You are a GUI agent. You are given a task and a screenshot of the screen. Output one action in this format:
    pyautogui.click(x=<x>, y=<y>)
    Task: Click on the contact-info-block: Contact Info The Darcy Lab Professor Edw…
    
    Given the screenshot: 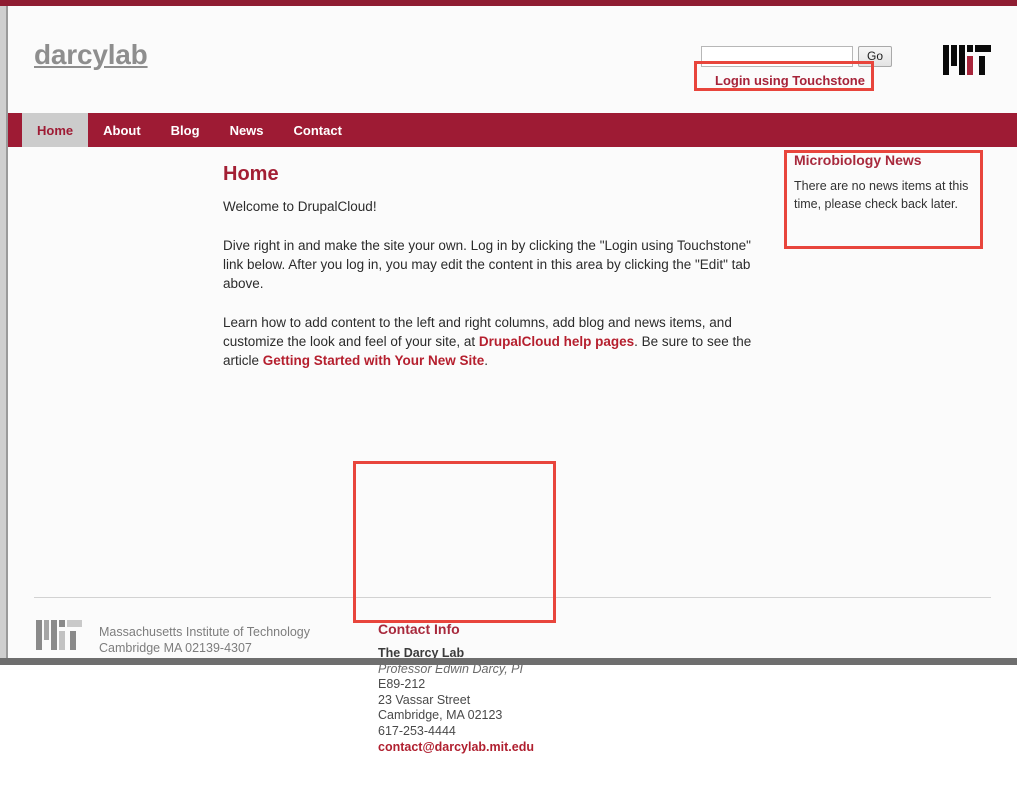 What is the action you would take?
    pyautogui.click(x=465, y=688)
    